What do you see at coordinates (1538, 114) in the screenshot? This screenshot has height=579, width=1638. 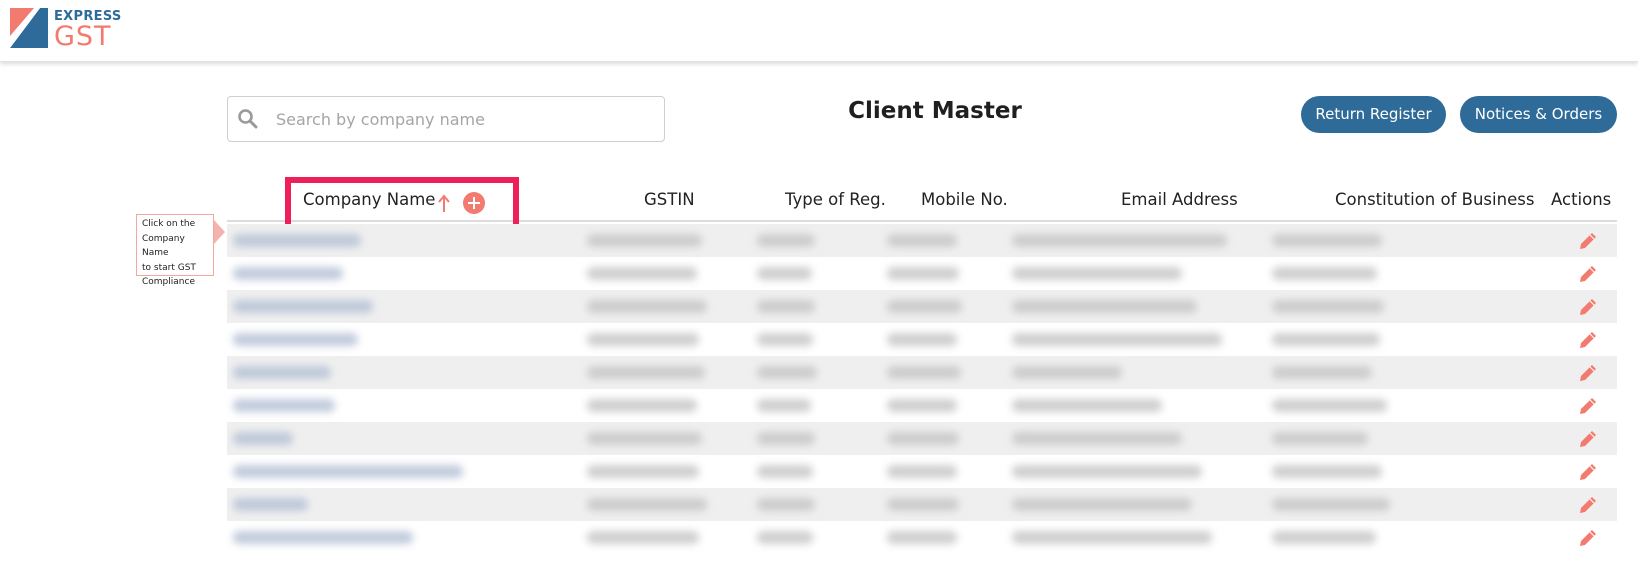 I see `notices-orders-button: Notices & Orders` at bounding box center [1538, 114].